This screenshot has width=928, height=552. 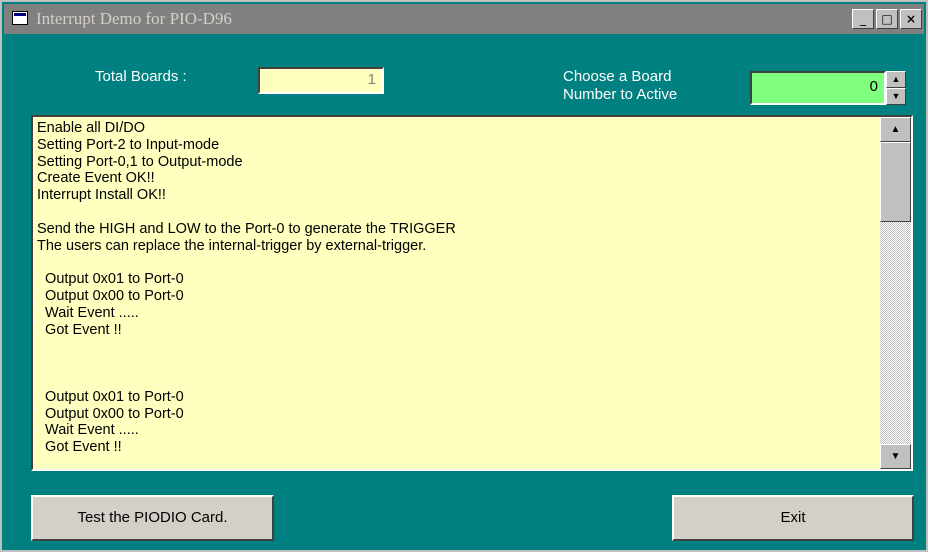 I want to click on scroll-down-icon: ▼, so click(x=895, y=456).